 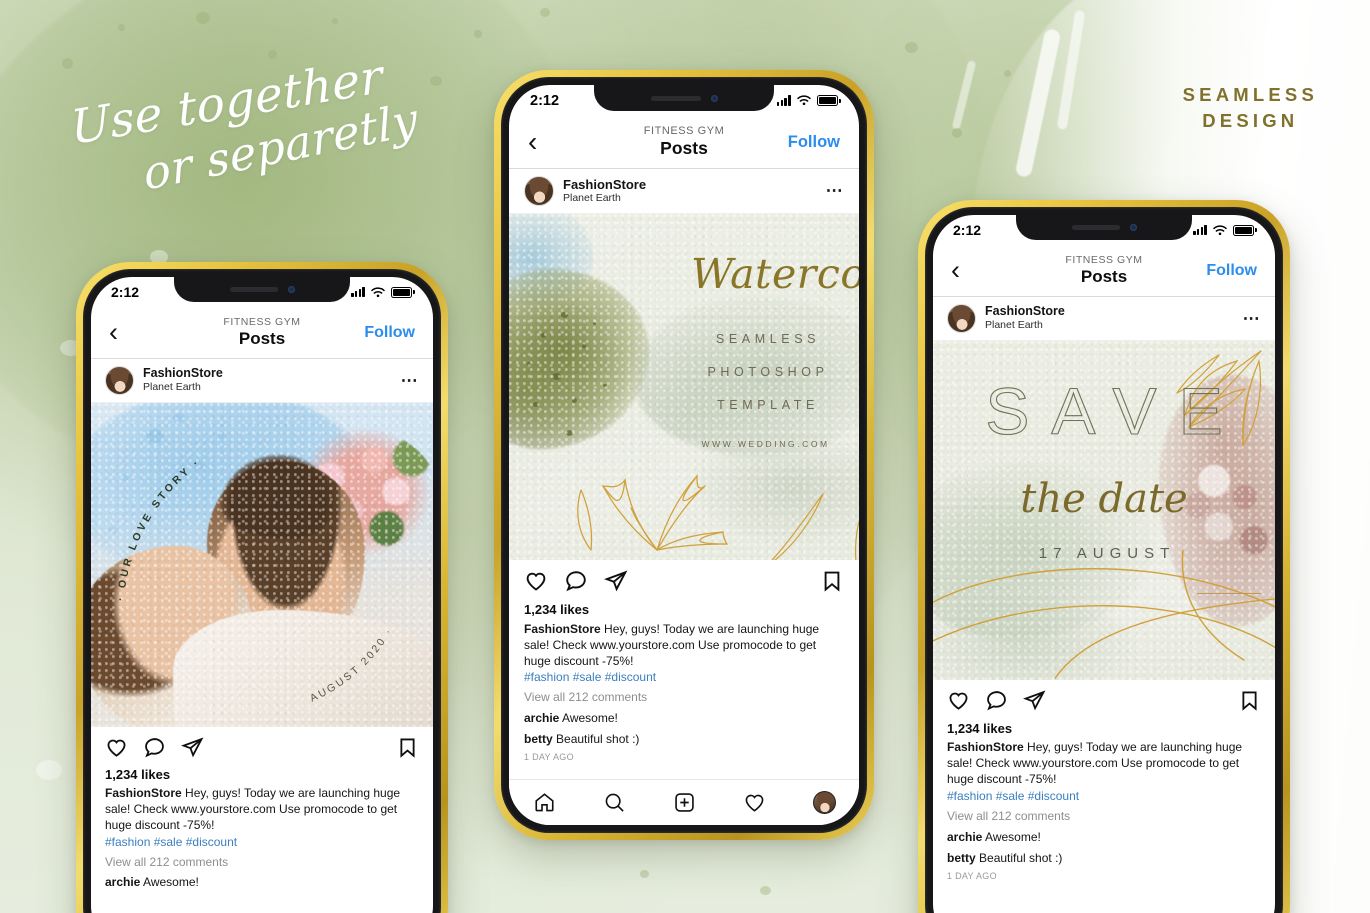 What do you see at coordinates (768, 405) in the screenshot?
I see `artwork-tagline-3: TEMPLATE` at bounding box center [768, 405].